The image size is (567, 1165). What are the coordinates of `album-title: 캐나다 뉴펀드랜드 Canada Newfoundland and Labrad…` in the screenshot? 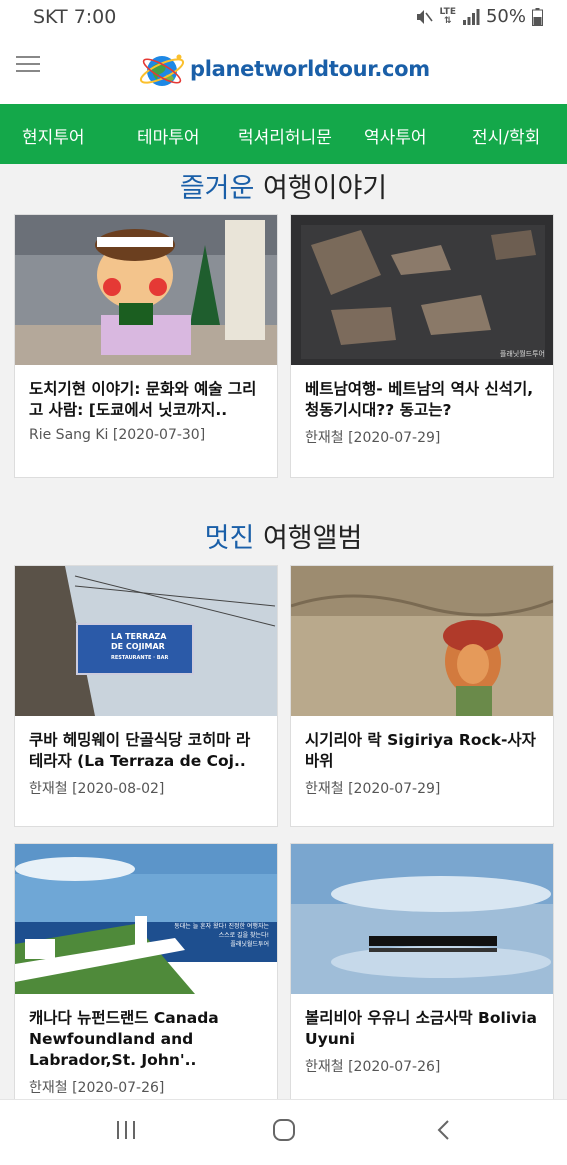 It's located at (146, 1032).